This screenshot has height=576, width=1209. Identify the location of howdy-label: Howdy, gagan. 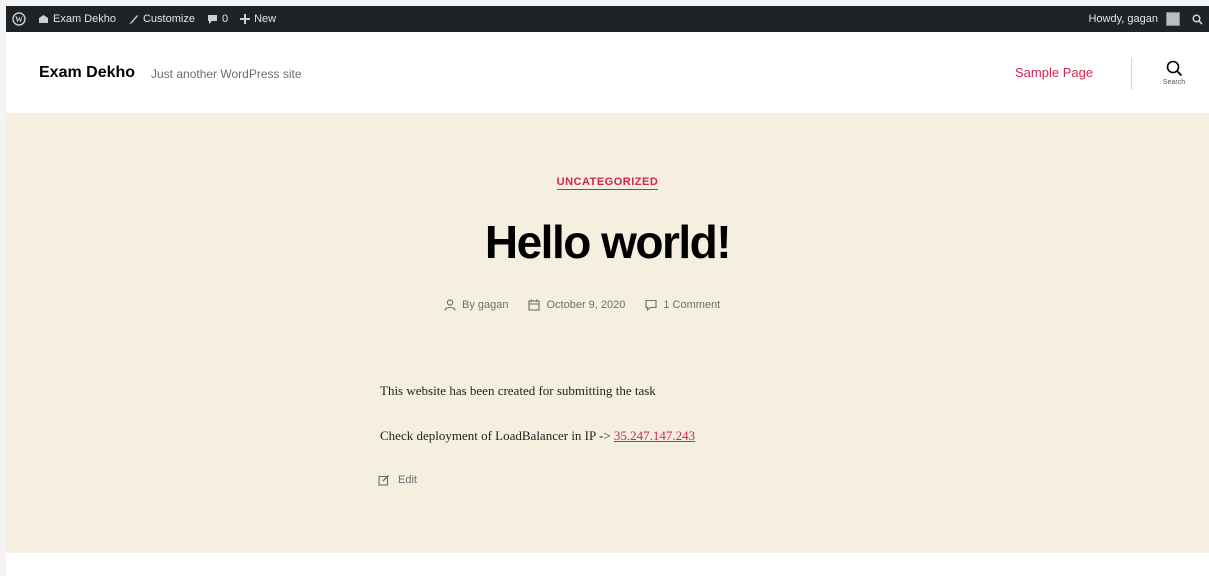
(1123, 19).